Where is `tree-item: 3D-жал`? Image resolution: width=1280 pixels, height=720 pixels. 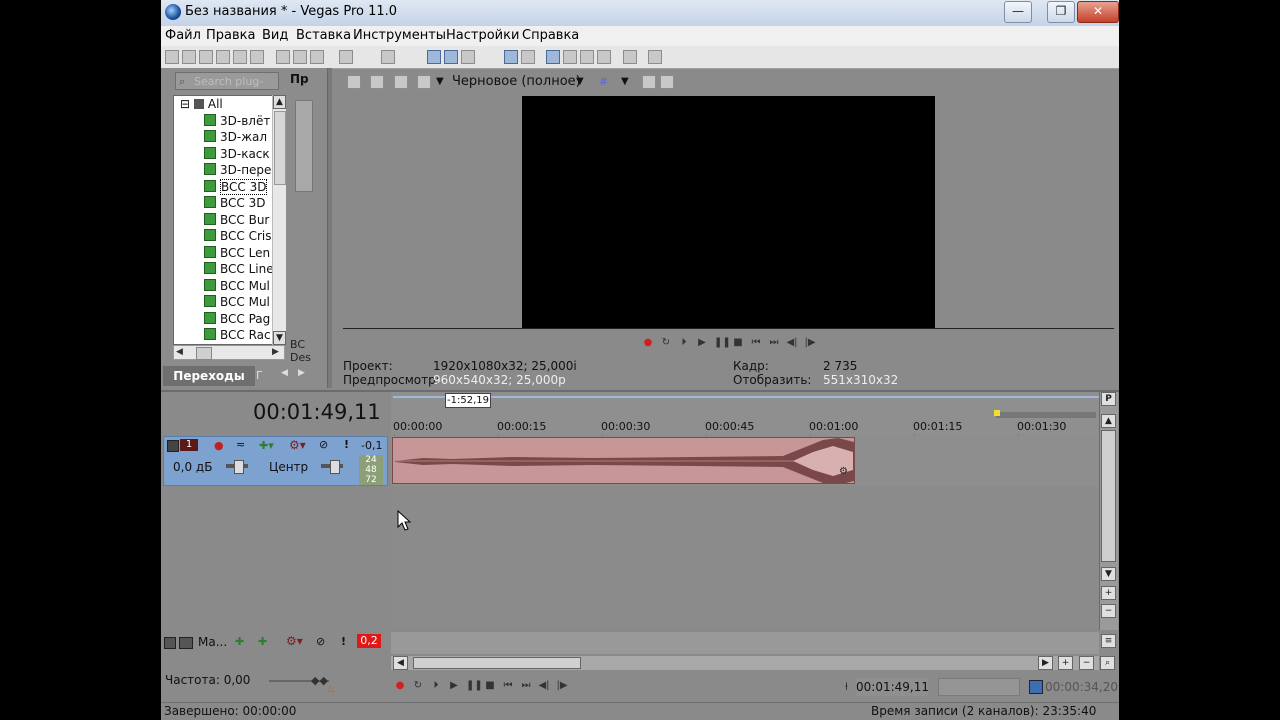
tree-item: 3D-жал is located at coordinates (235, 137).